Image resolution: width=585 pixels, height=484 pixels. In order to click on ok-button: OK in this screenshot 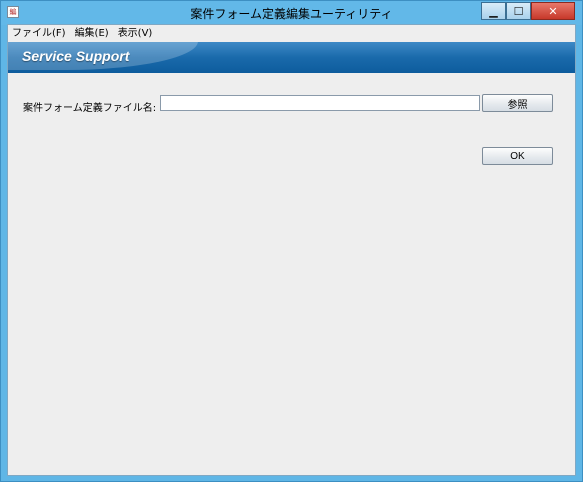, I will do `click(517, 156)`.